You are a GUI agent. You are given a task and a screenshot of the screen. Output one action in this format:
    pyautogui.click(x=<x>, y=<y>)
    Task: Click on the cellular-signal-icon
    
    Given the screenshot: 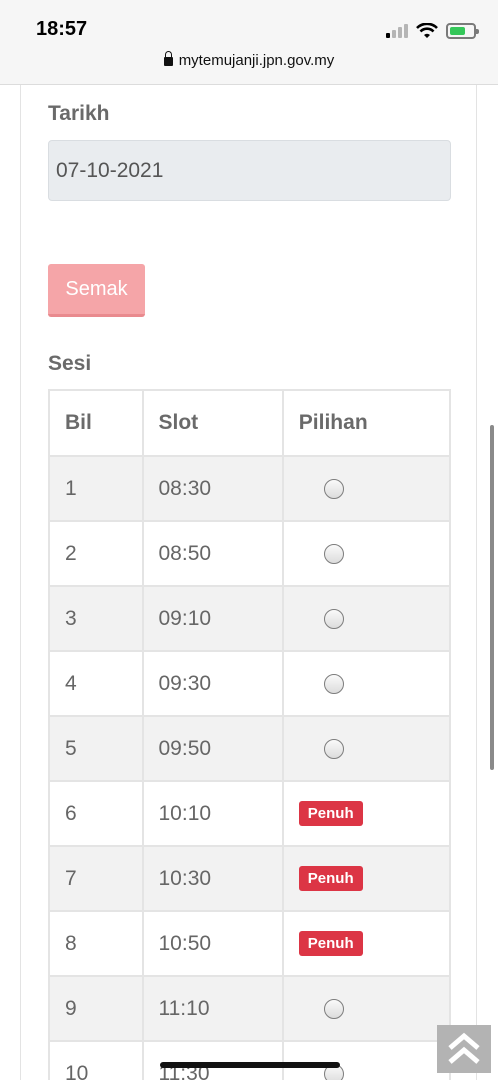 What is the action you would take?
    pyautogui.click(x=397, y=31)
    